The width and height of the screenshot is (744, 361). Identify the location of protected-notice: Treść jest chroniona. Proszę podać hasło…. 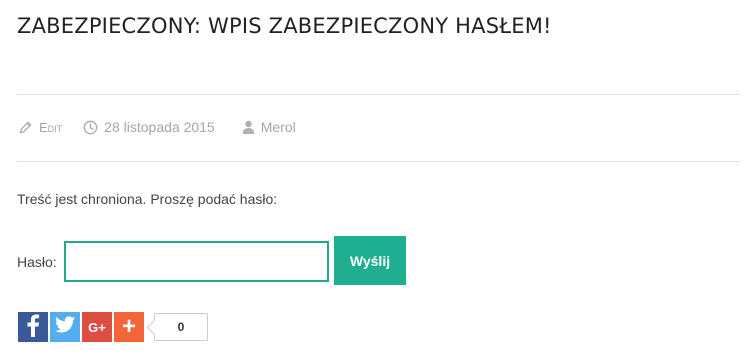
(147, 199).